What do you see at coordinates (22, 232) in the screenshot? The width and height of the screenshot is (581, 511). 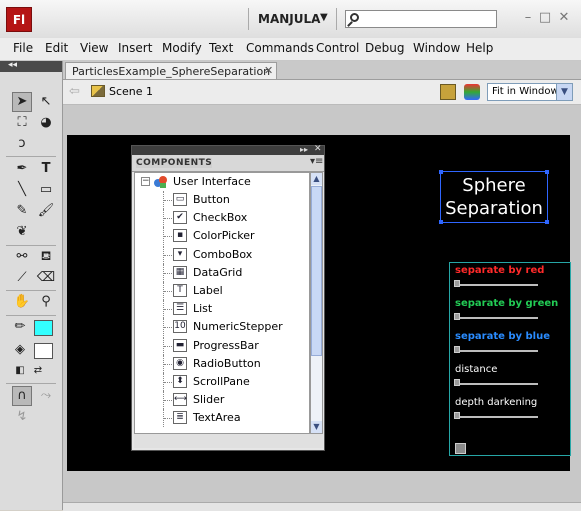 I see `deco-tool-icon: ❦` at bounding box center [22, 232].